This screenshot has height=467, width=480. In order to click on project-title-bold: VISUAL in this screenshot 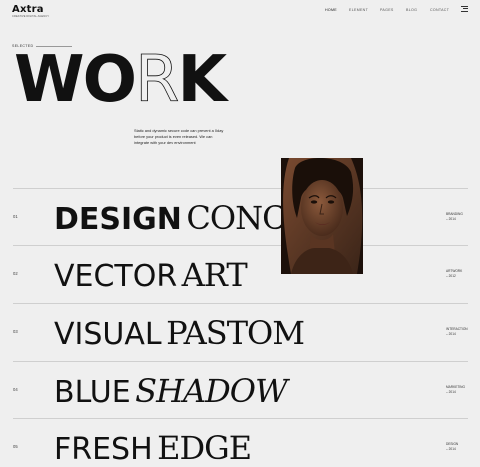, I will do `click(108, 334)`.